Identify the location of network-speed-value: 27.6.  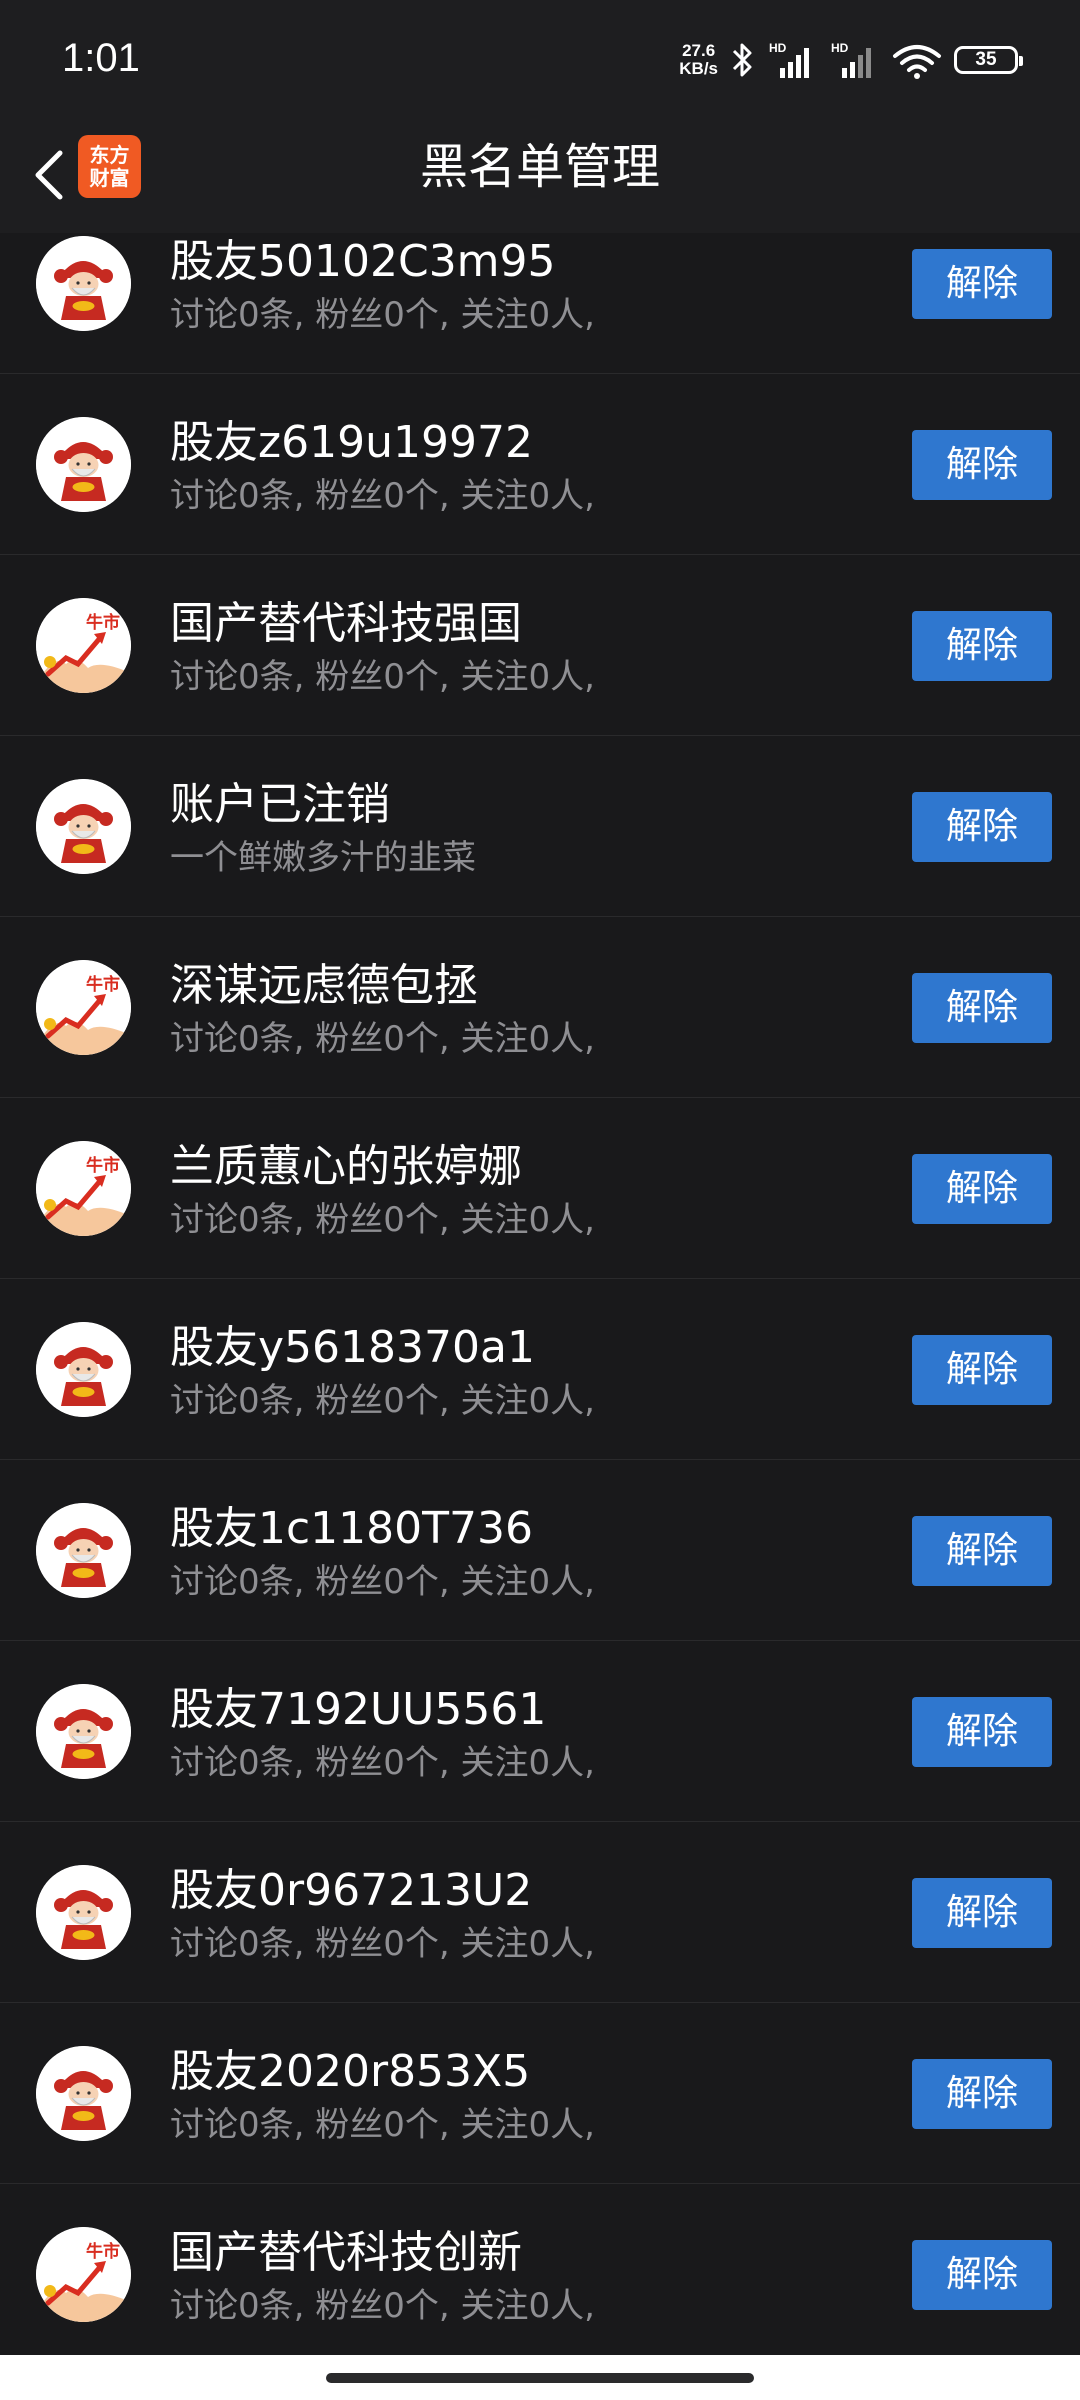
(699, 50).